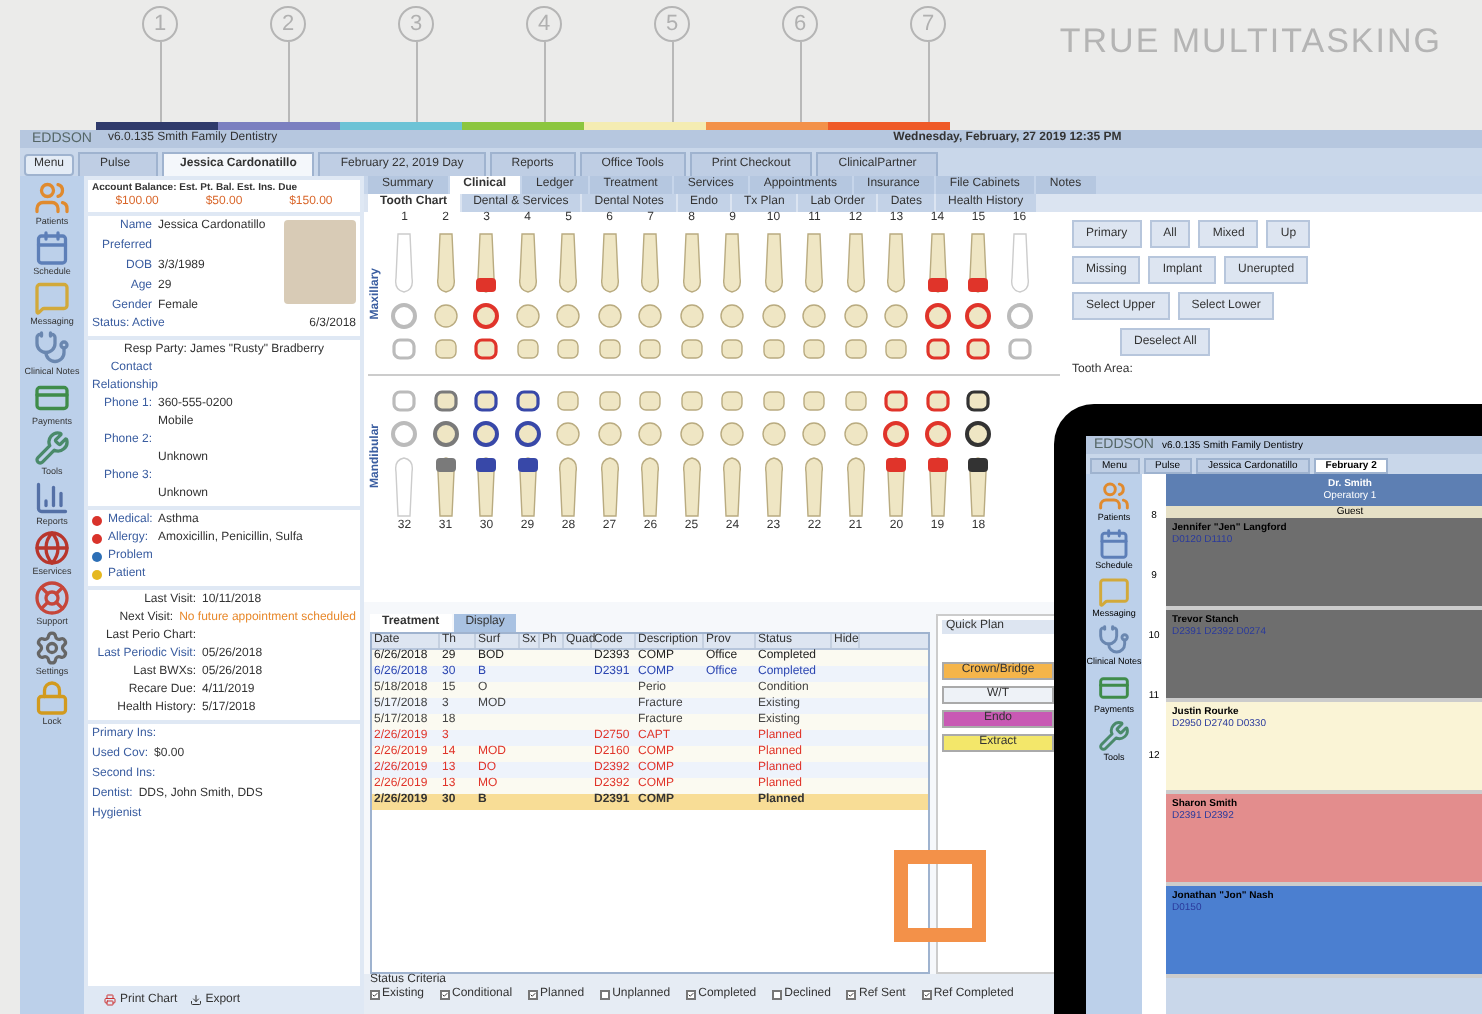 The width and height of the screenshot is (1482, 1014). I want to click on printer-icon, so click(110, 1000).